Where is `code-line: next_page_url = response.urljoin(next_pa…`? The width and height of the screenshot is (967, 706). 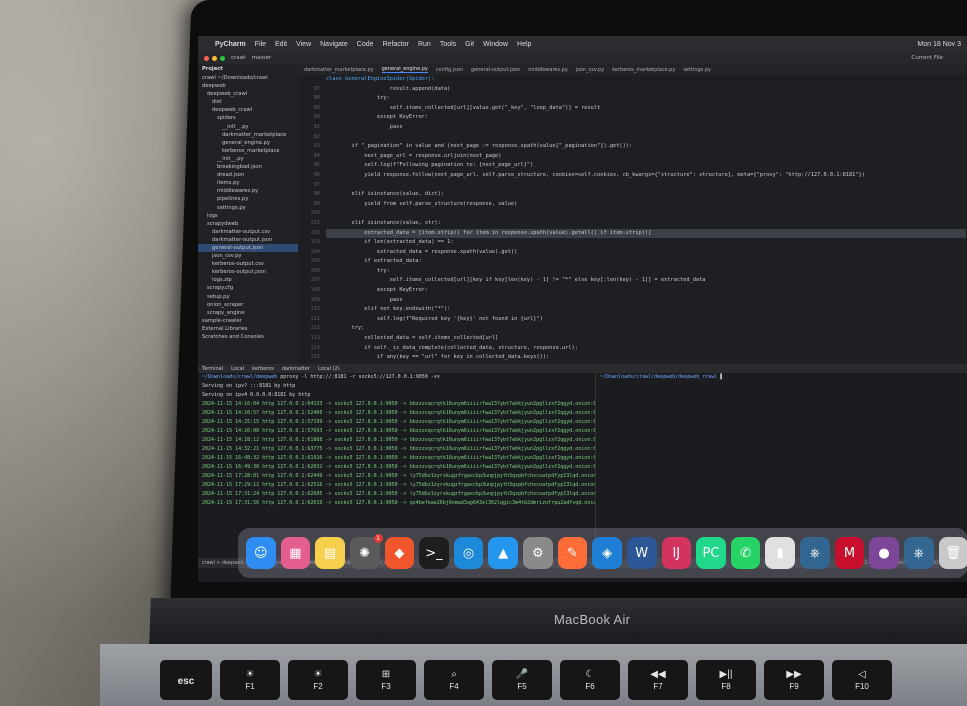
code-line: next_page_url = response.urljoin(next_pa… is located at coordinates (646, 157).